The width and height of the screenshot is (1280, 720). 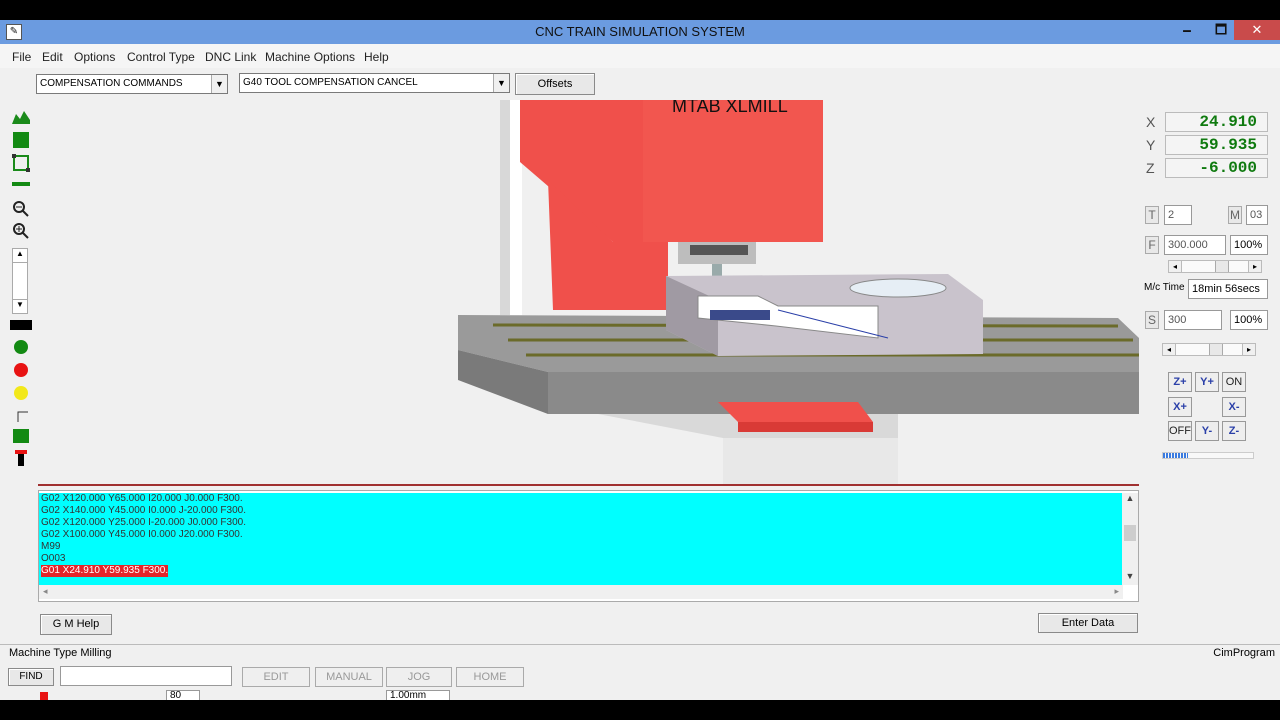 What do you see at coordinates (1257, 215) in the screenshot?
I see `m-code-field: 03` at bounding box center [1257, 215].